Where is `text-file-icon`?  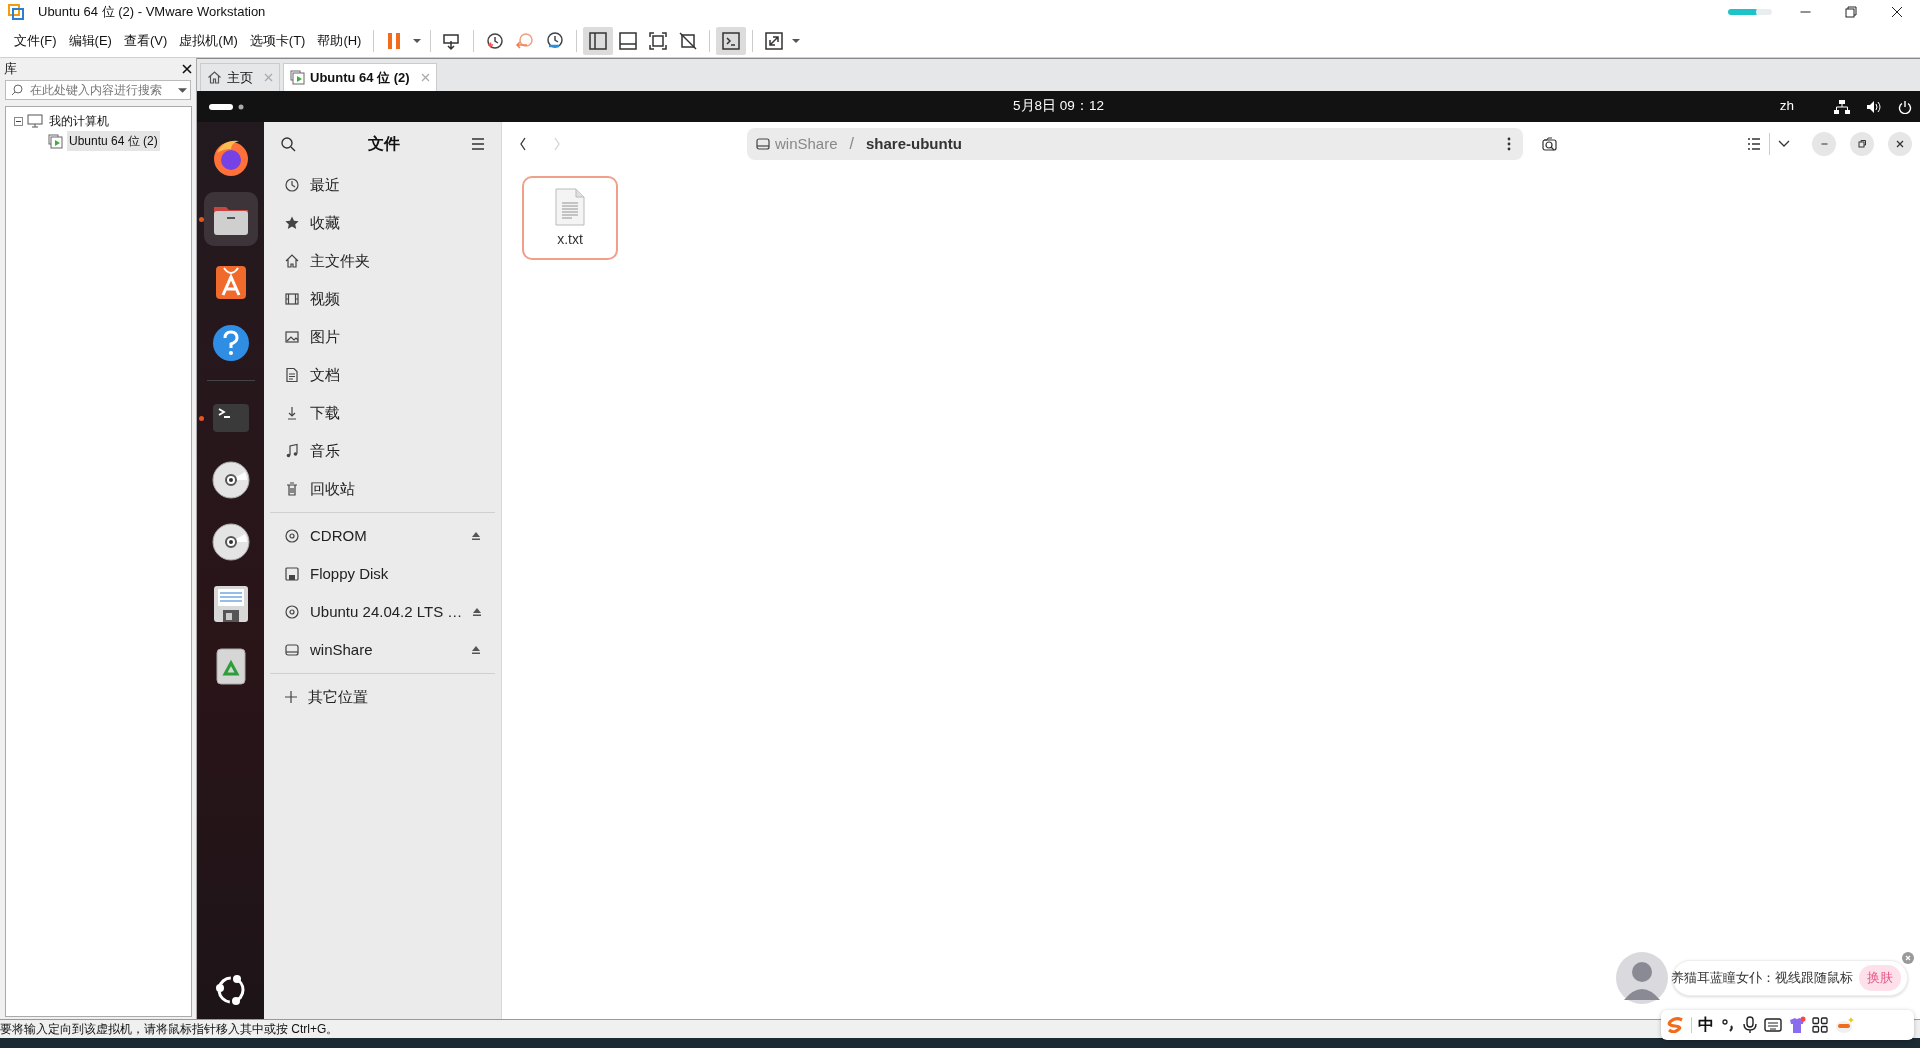 text-file-icon is located at coordinates (570, 206).